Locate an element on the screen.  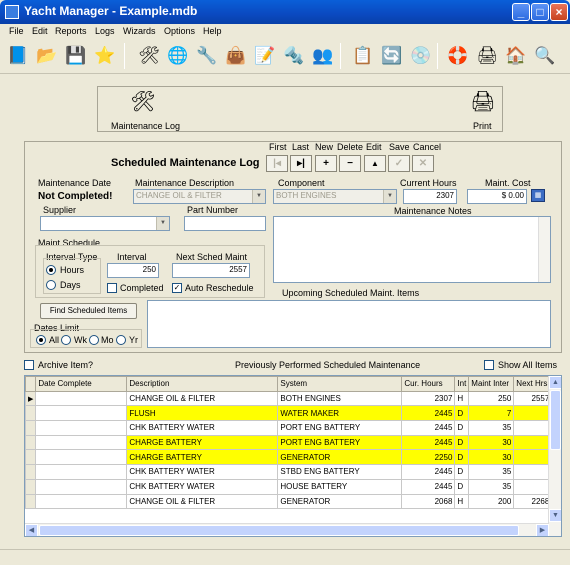
table-row: FLUSH WATER MAKER 2445 D 7 is located at coordinates (289, 413).